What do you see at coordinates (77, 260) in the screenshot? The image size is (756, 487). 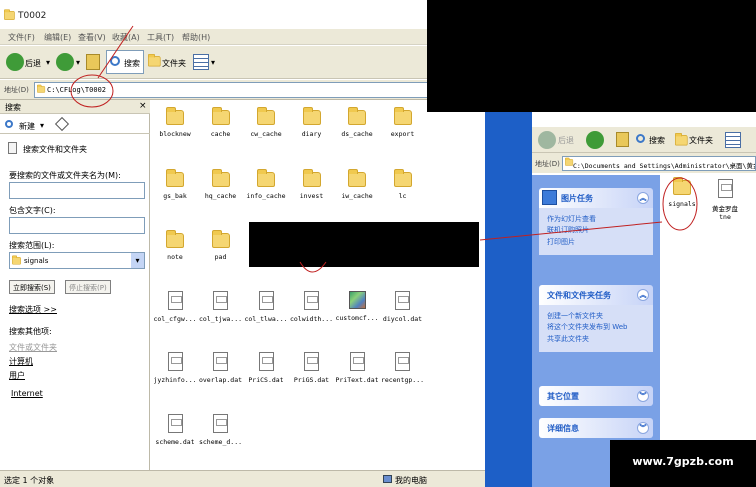 I see `scope-select: signals ▾` at bounding box center [77, 260].